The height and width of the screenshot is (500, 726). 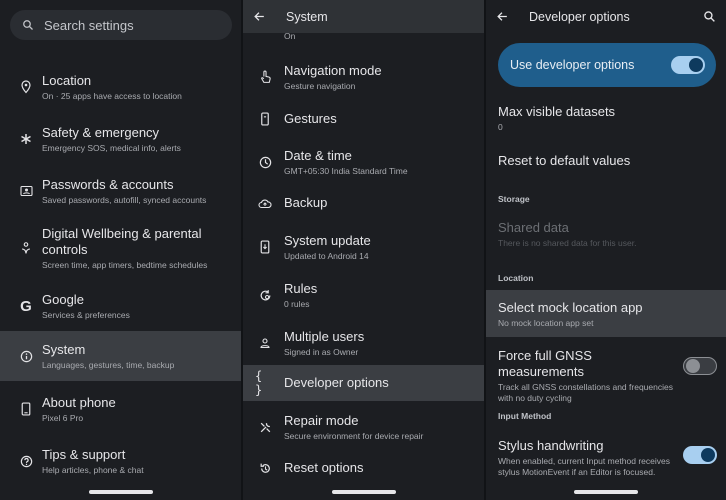 I want to click on clock-icon, so click(x=265, y=162).